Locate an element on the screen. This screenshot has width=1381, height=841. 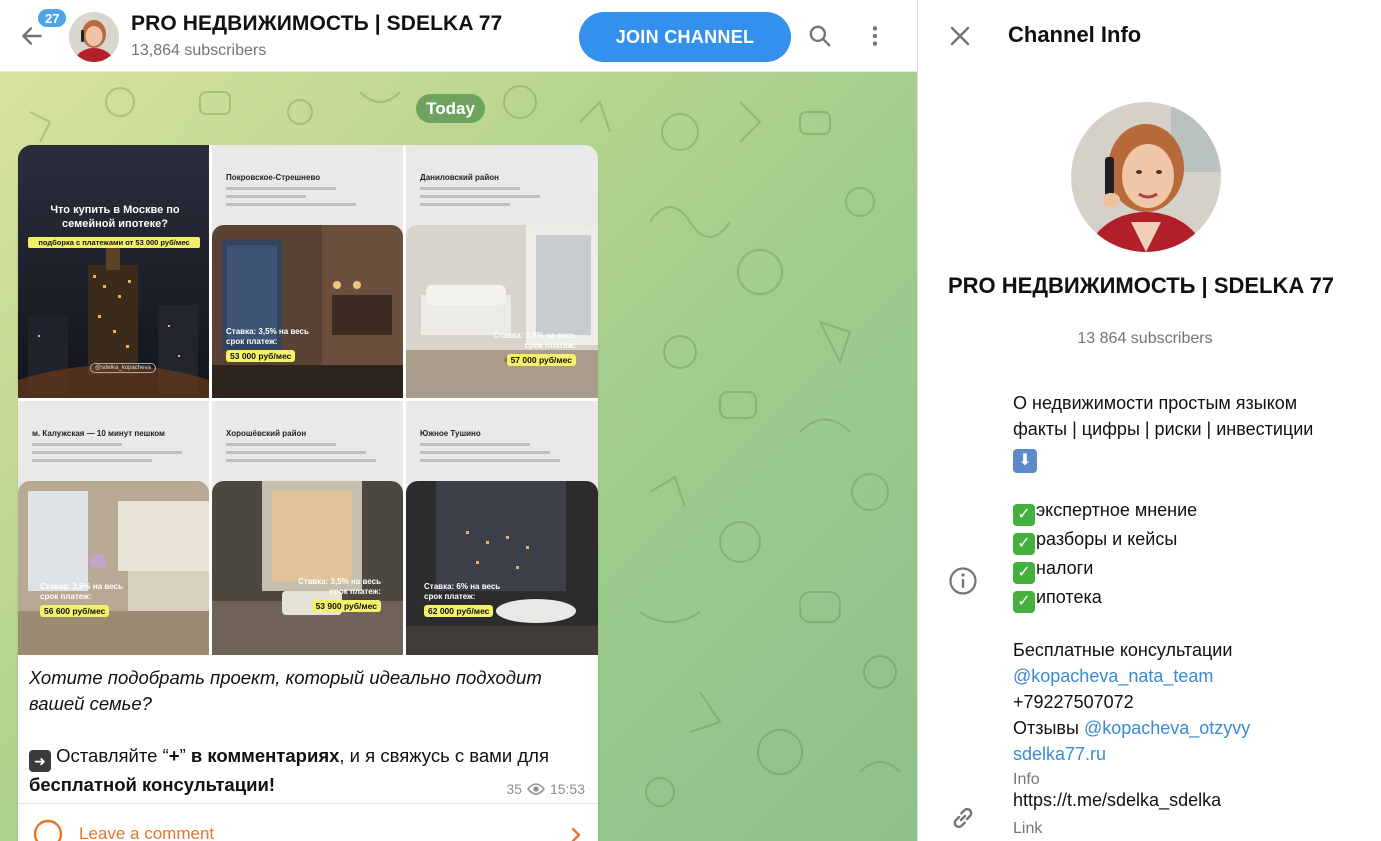
message-bold-span: в комментариях is located at coordinates (265, 755).